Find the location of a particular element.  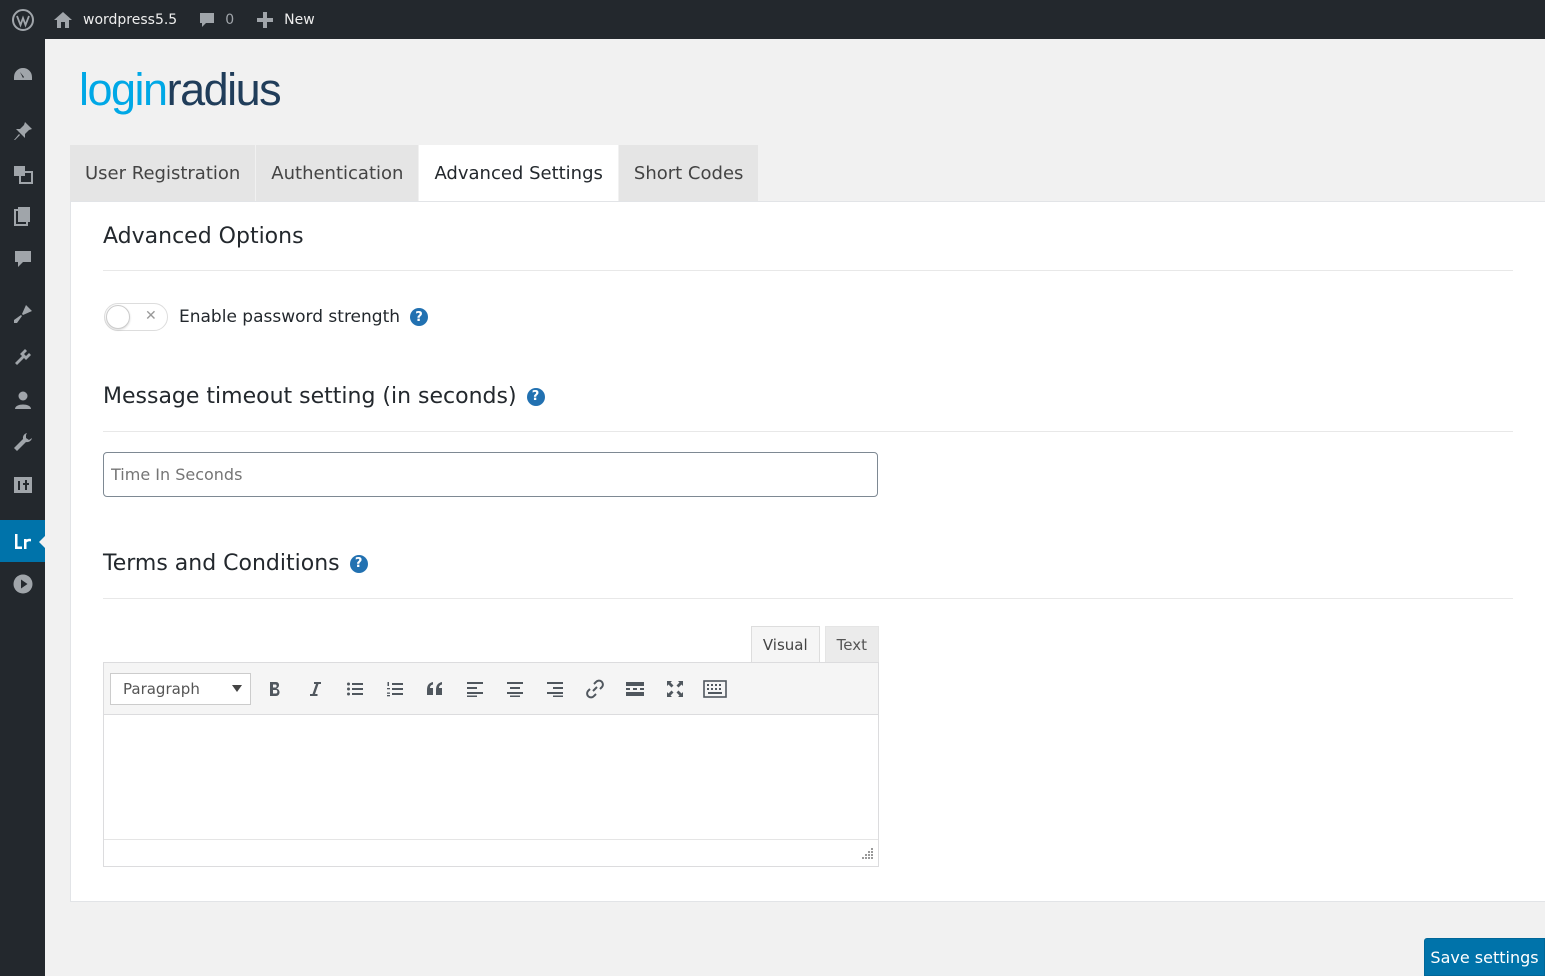

tab-short-codes: Short Codes is located at coordinates (688, 173).